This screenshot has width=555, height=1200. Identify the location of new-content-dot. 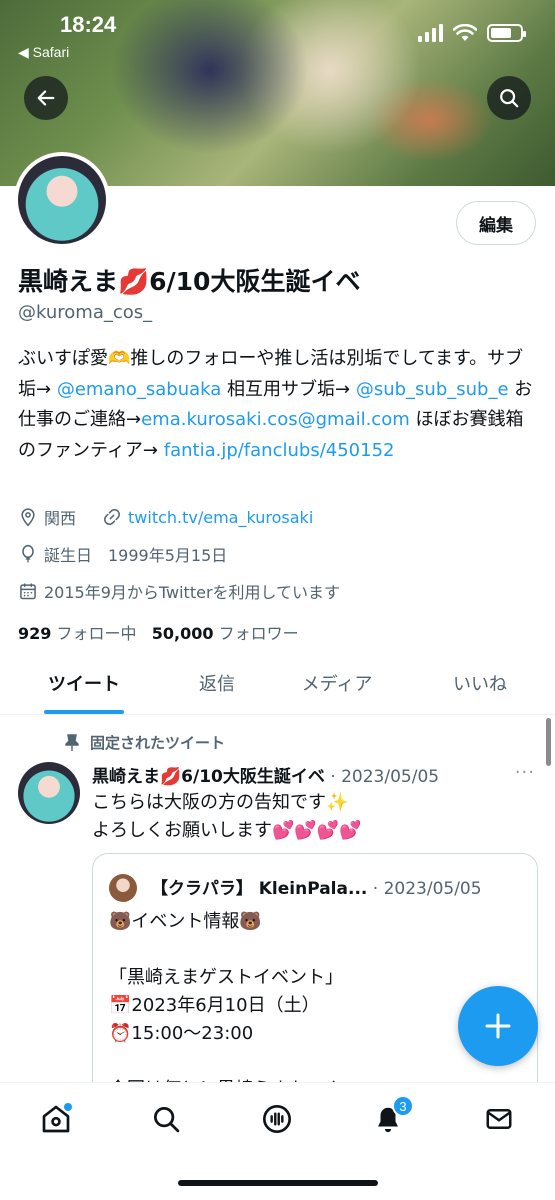
(68, 1107).